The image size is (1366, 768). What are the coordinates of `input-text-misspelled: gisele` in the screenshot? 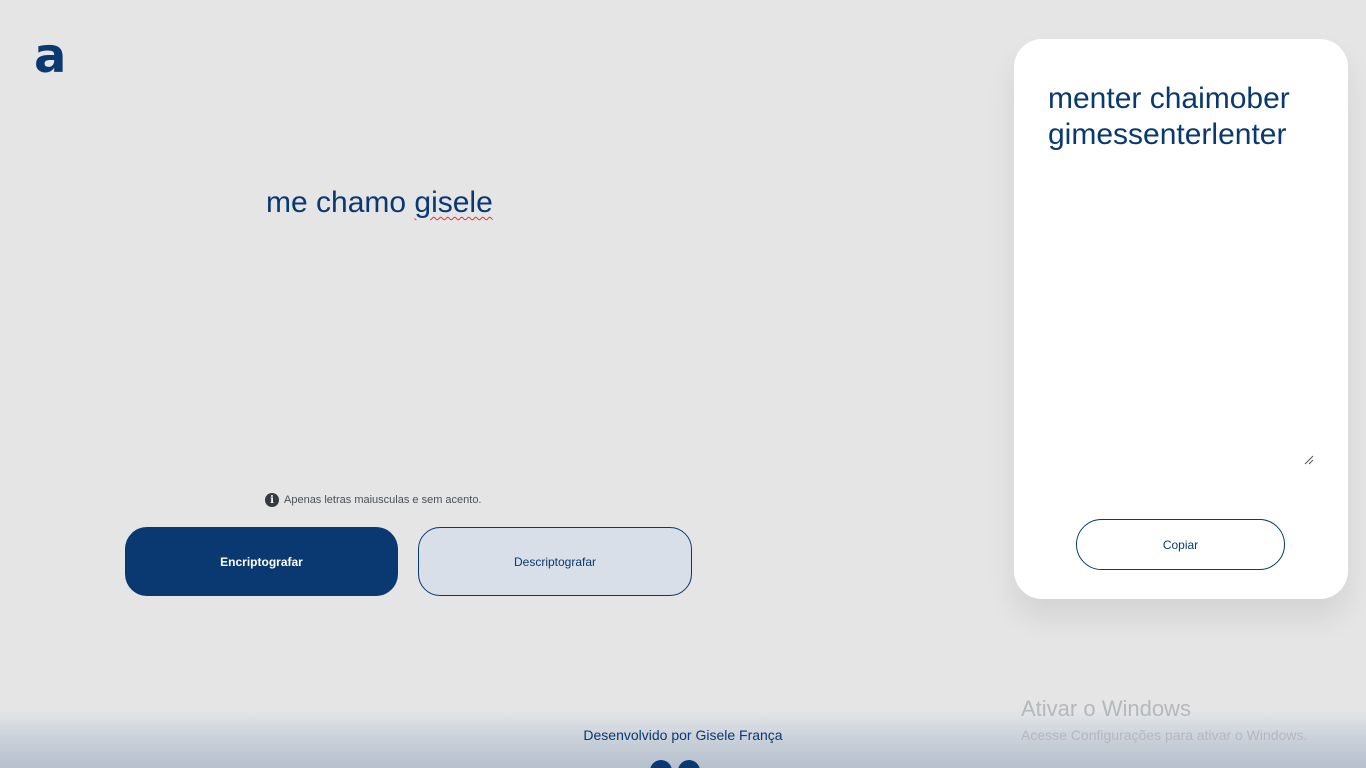 It's located at (453, 202).